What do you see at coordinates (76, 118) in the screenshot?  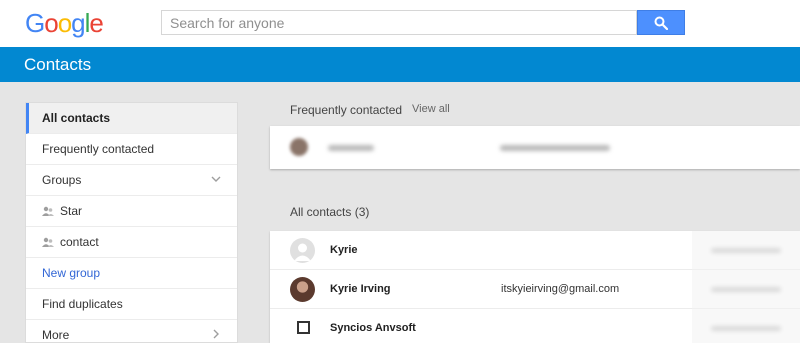 I see `sidebar-item-label: All contacts` at bounding box center [76, 118].